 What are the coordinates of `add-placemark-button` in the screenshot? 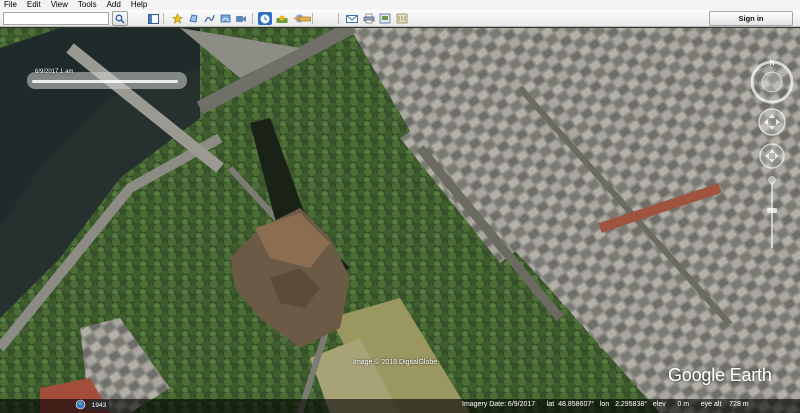 It's located at (177, 18).